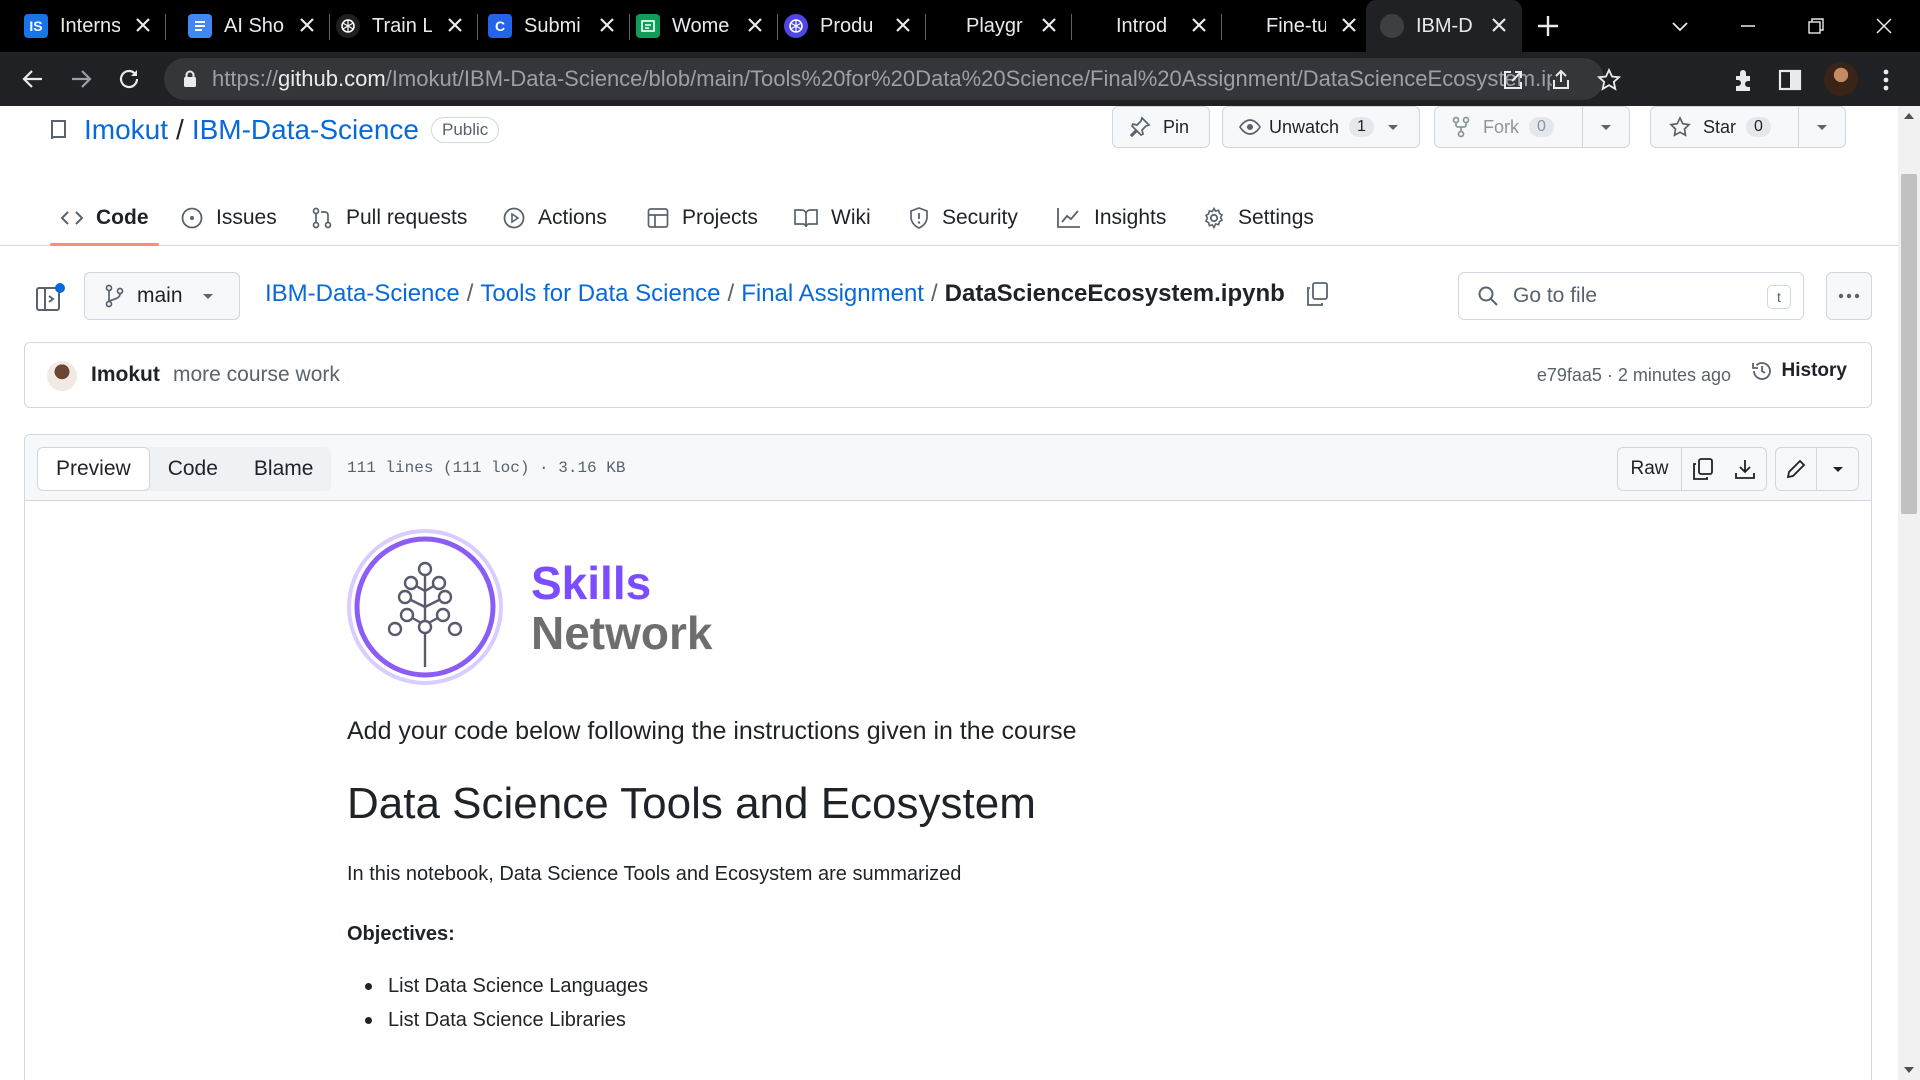  Describe the element at coordinates (1317, 294) in the screenshot. I see `copy-path-icon` at that location.